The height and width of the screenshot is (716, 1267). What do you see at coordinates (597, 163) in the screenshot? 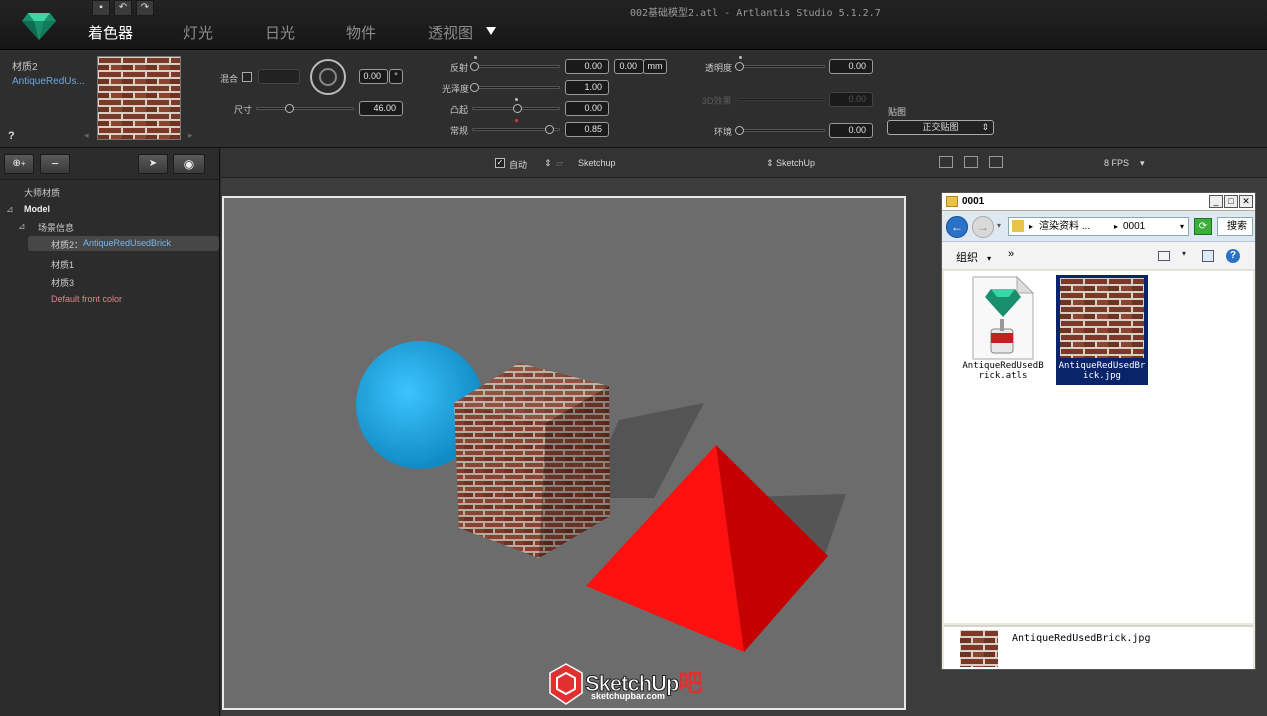
I see `left-camera-select: Sketchup` at bounding box center [597, 163].